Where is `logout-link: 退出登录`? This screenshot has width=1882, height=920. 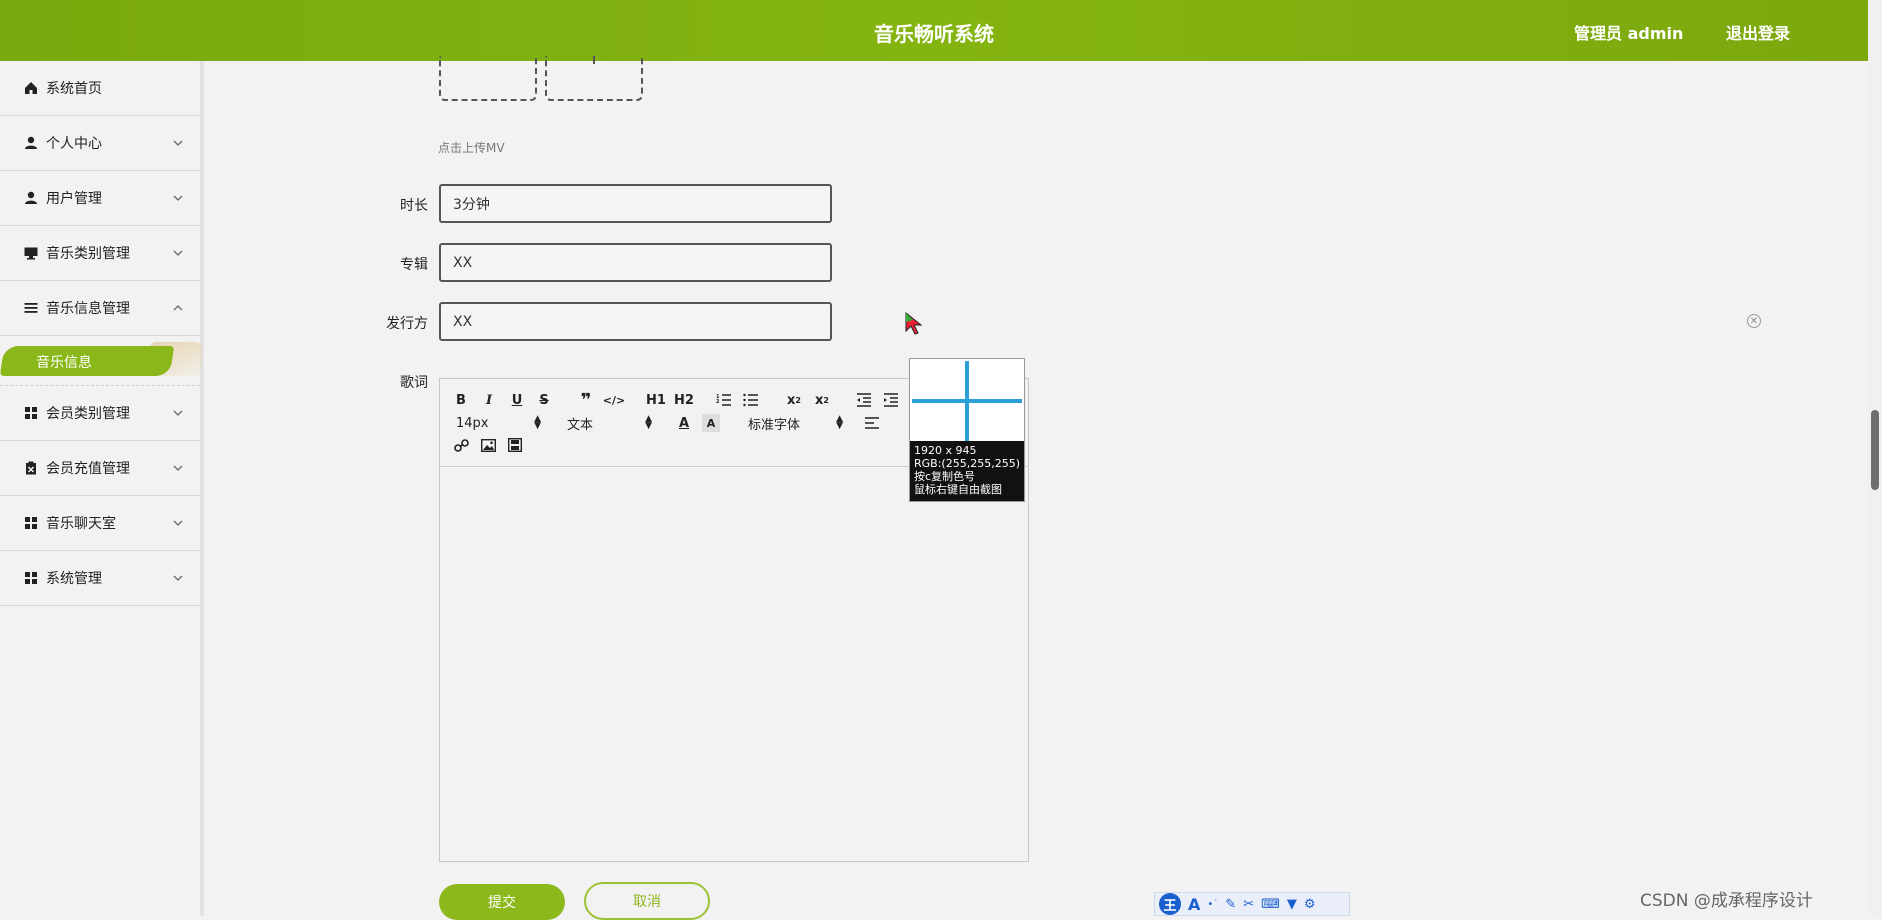
logout-link: 退出登录 is located at coordinates (1758, 32).